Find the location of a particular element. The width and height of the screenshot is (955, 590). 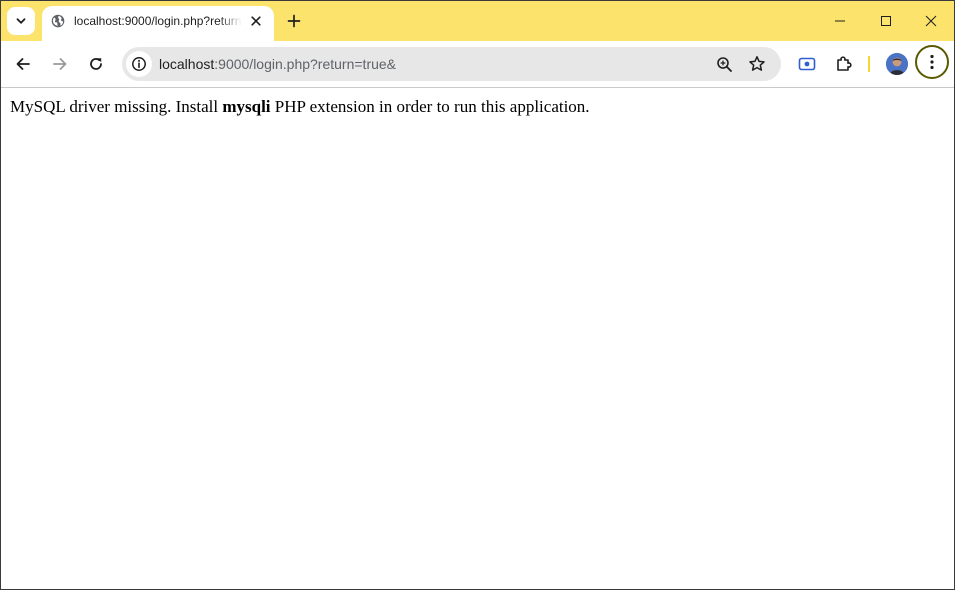

minimize-button is located at coordinates (840, 21).